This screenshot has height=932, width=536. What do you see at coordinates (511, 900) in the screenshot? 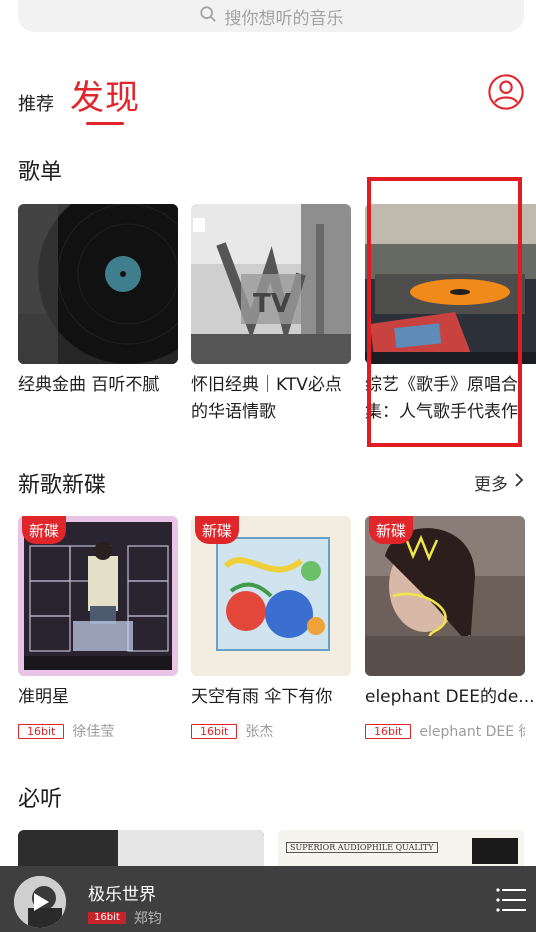
I see `list-icon` at bounding box center [511, 900].